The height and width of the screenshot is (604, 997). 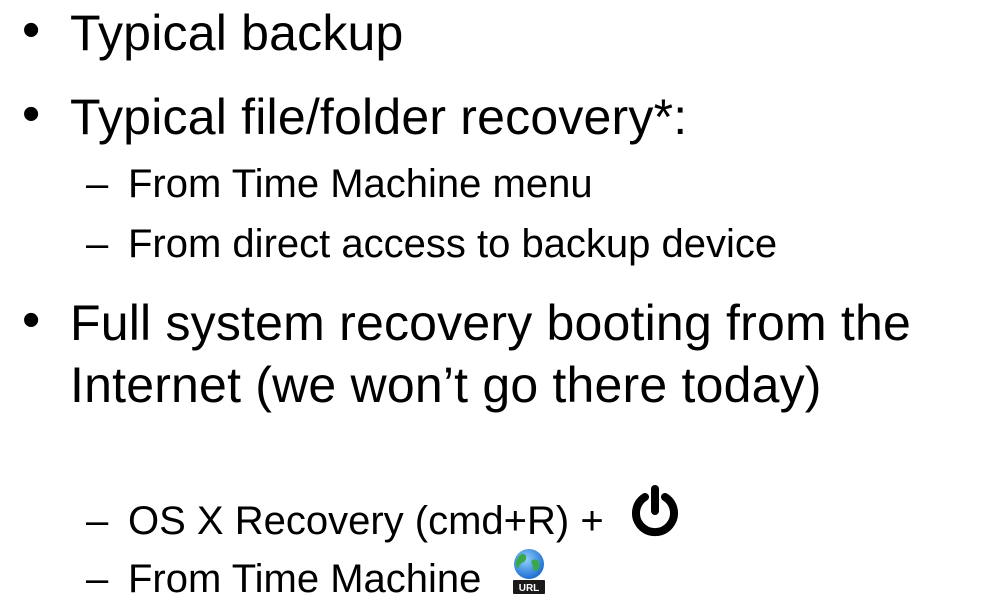 What do you see at coordinates (366, 521) in the screenshot?
I see `subitem-text: OS X Recovery (cmd+R) +` at bounding box center [366, 521].